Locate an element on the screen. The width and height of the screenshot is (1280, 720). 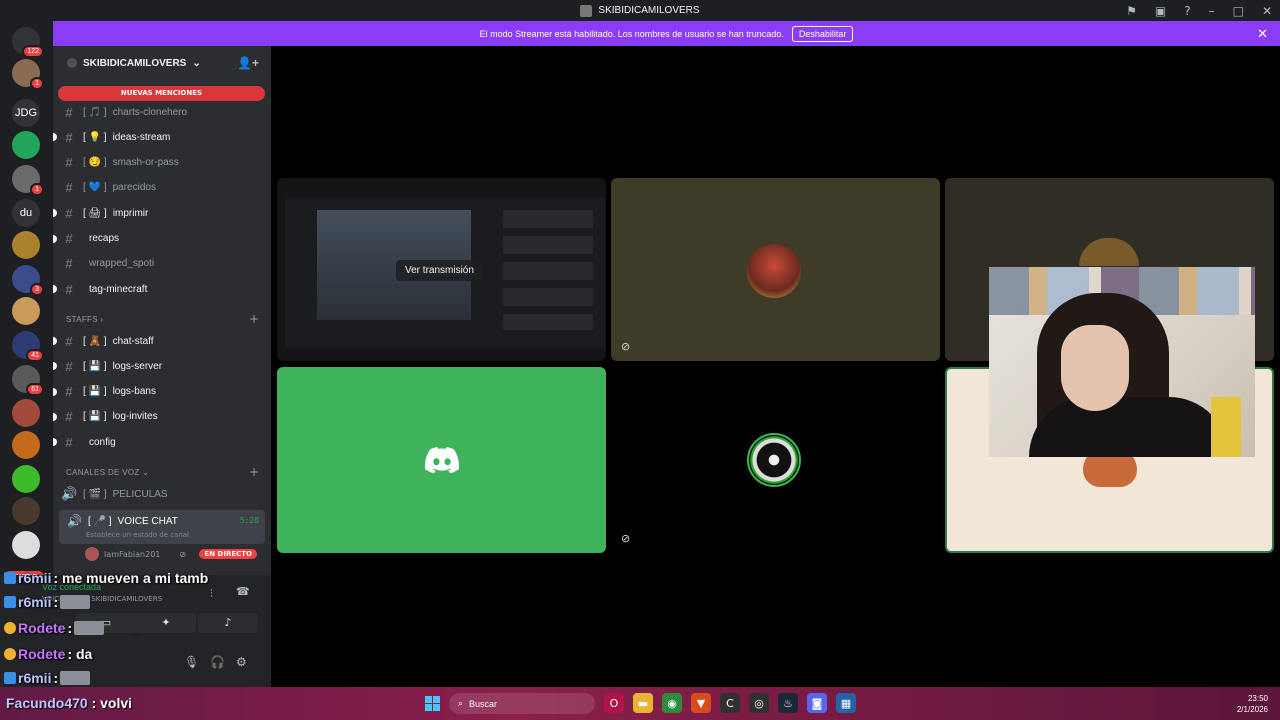
text-channel: # [ 💾 ] logs-server is located at coordinates (157, 366).